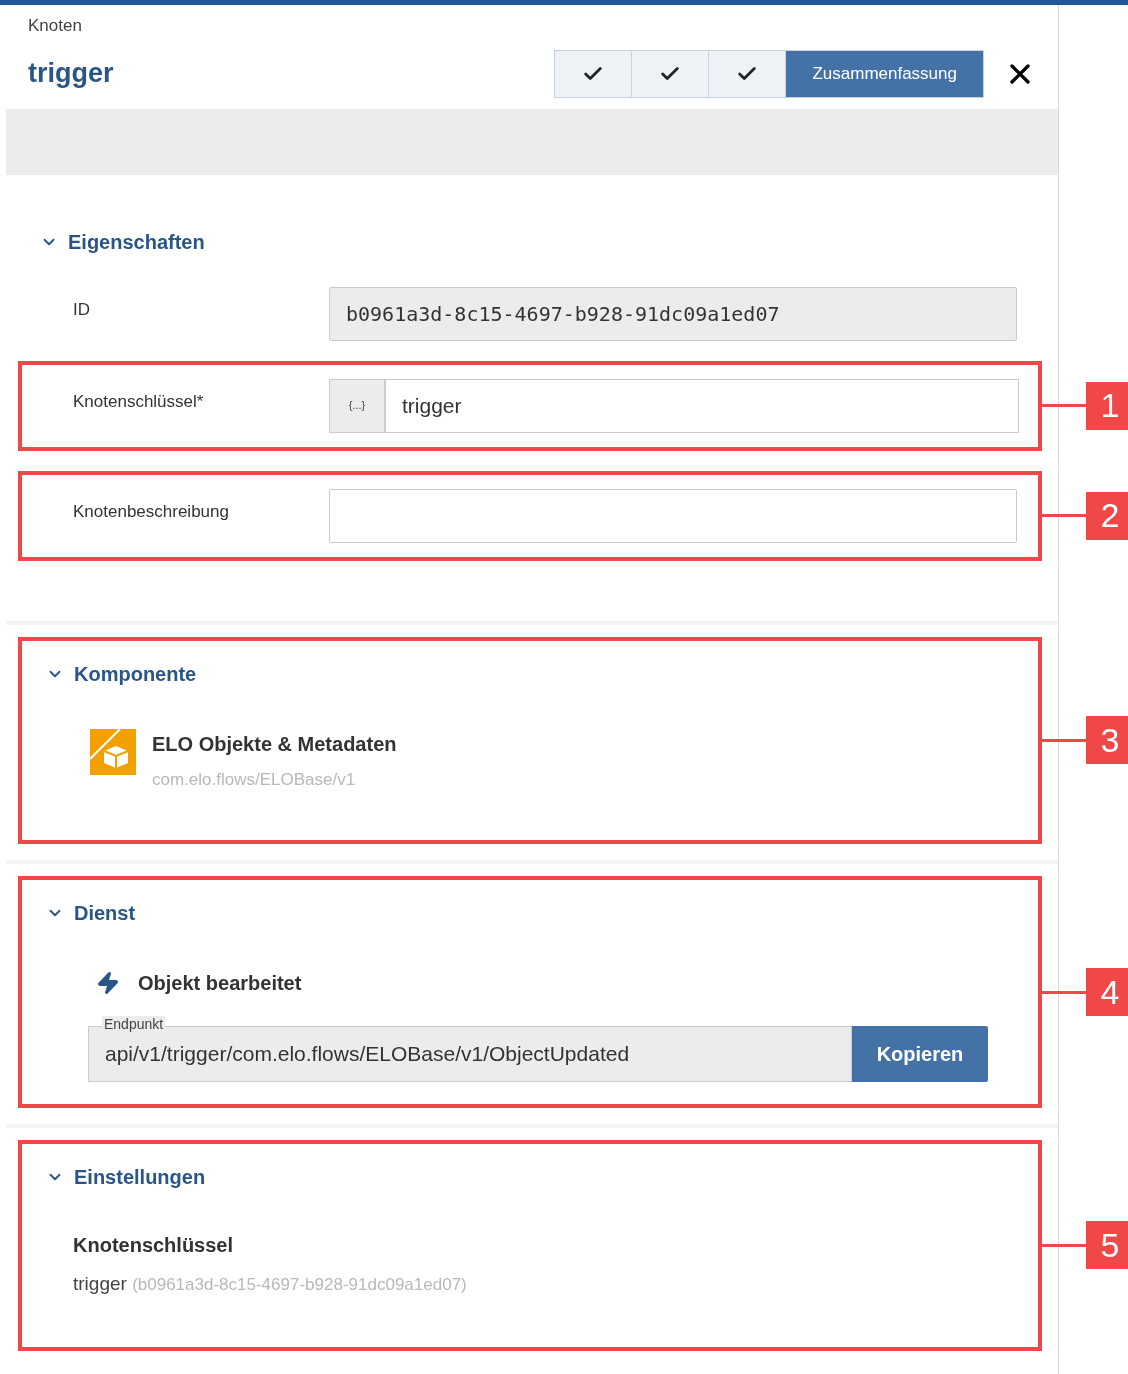 The image size is (1128, 1374). I want to click on wizard-step: Zusammenfassung, so click(884, 73).